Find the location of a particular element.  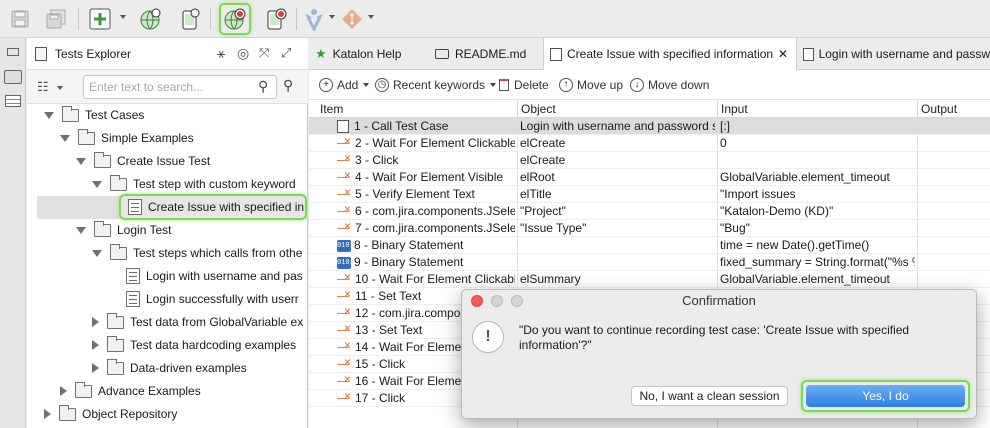

step-item-cell: 1 - Call Test Case is located at coordinates (426, 126).